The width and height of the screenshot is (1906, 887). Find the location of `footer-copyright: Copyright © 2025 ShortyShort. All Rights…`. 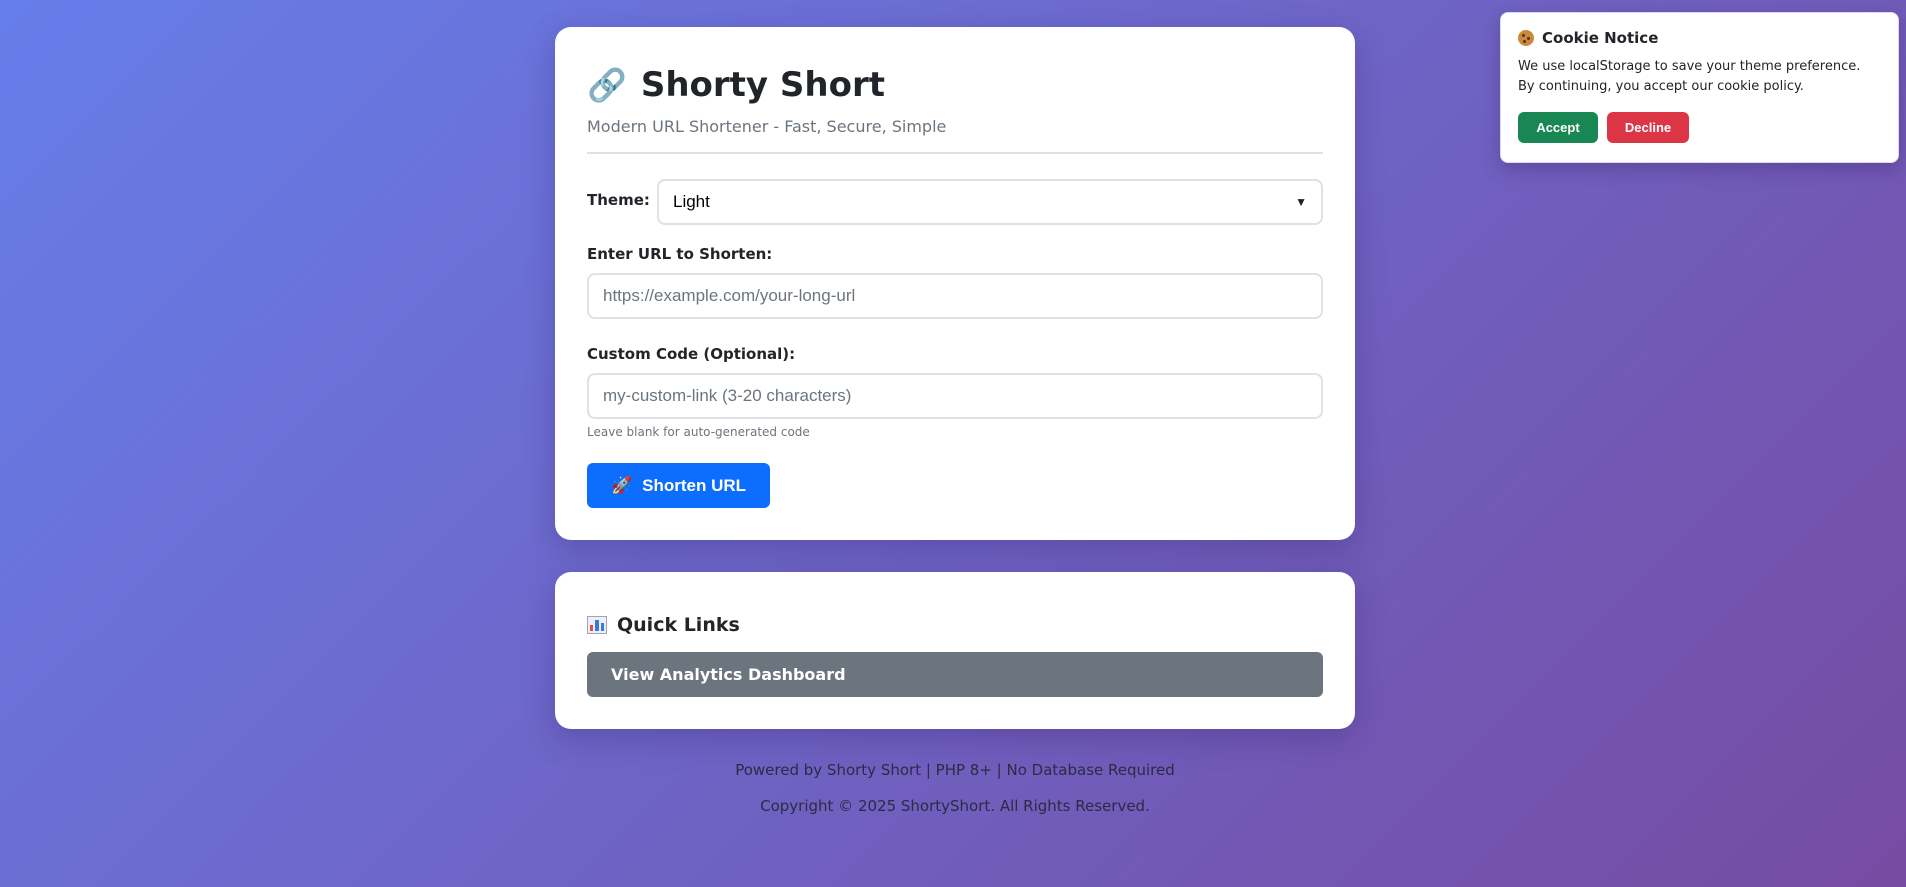

footer-copyright: Copyright © 2025 ShortyShort. All Rights… is located at coordinates (955, 806).